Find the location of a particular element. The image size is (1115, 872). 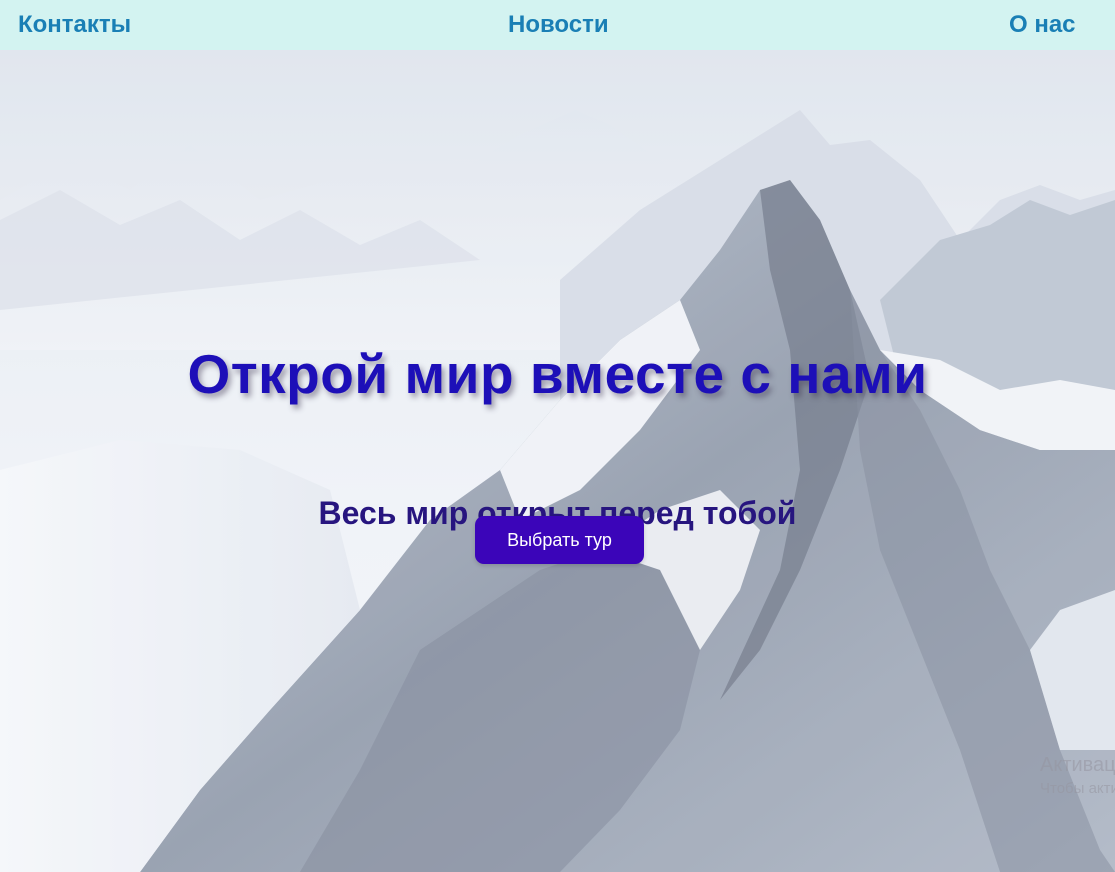

hero-title: Открой мир вместе с нами is located at coordinates (557, 374).